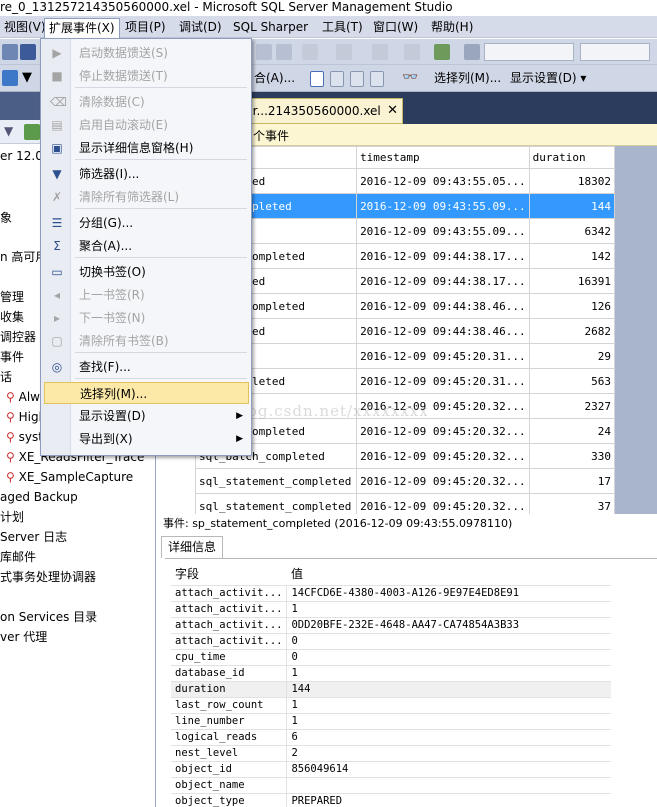 Image resolution: width=657 pixels, height=807 pixels. Describe the element at coordinates (18, 337) in the screenshot. I see `tree-item: 调控器` at that location.